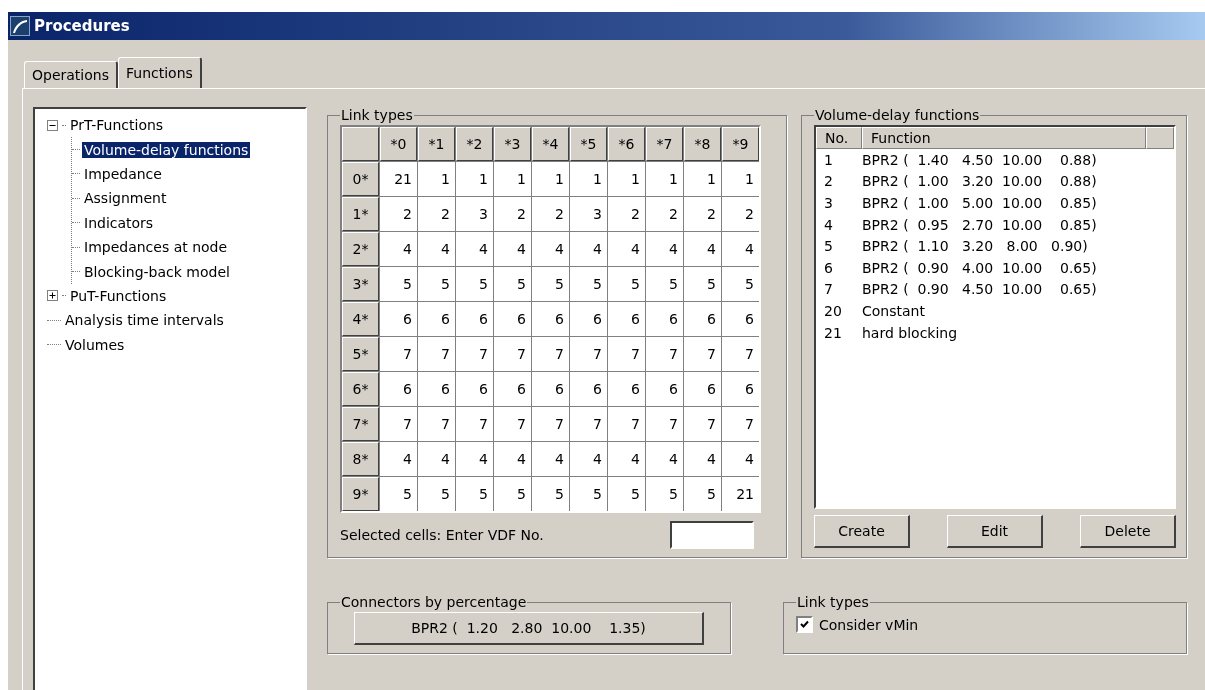 The width and height of the screenshot is (1205, 690). Describe the element at coordinates (839, 203) in the screenshot. I see `list-cell: 3` at that location.